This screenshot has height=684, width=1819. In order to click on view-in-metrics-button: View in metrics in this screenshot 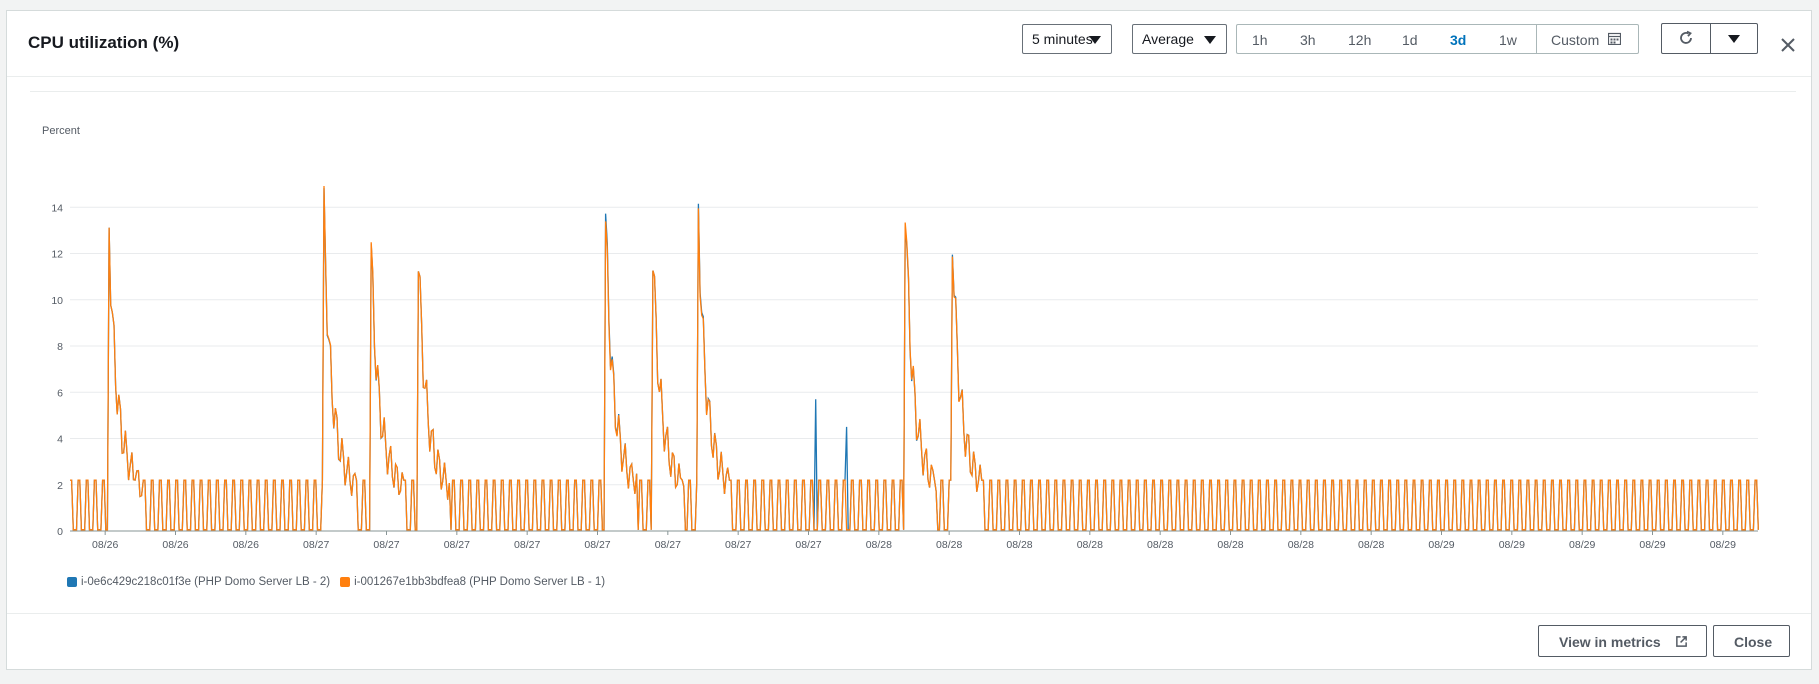, I will do `click(1622, 641)`.